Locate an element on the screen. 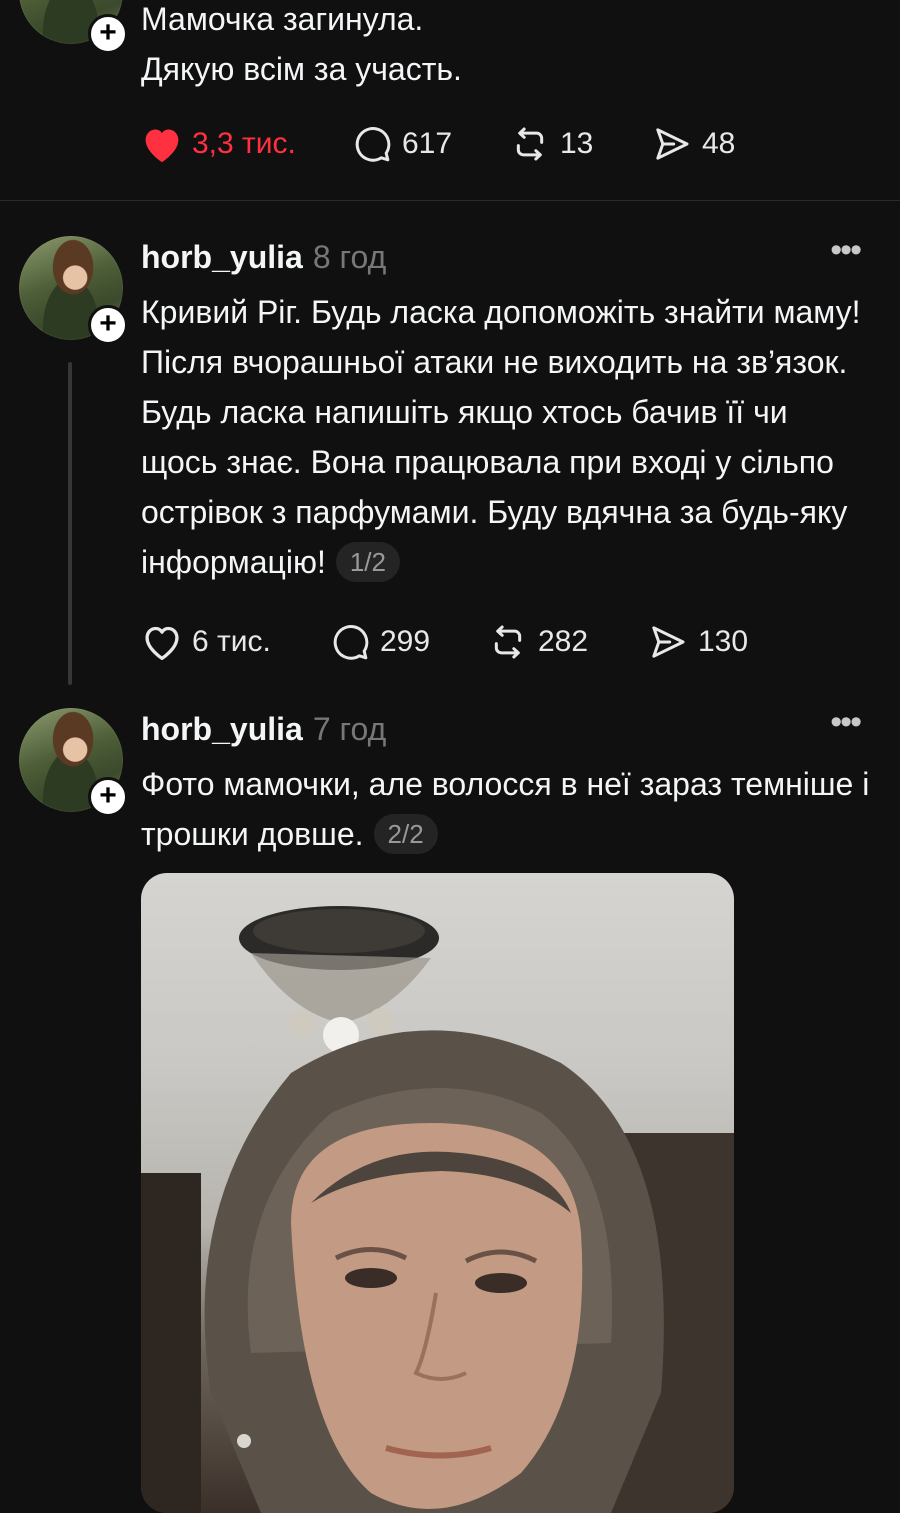  like-button: 3,3 тис. is located at coordinates (218, 144).